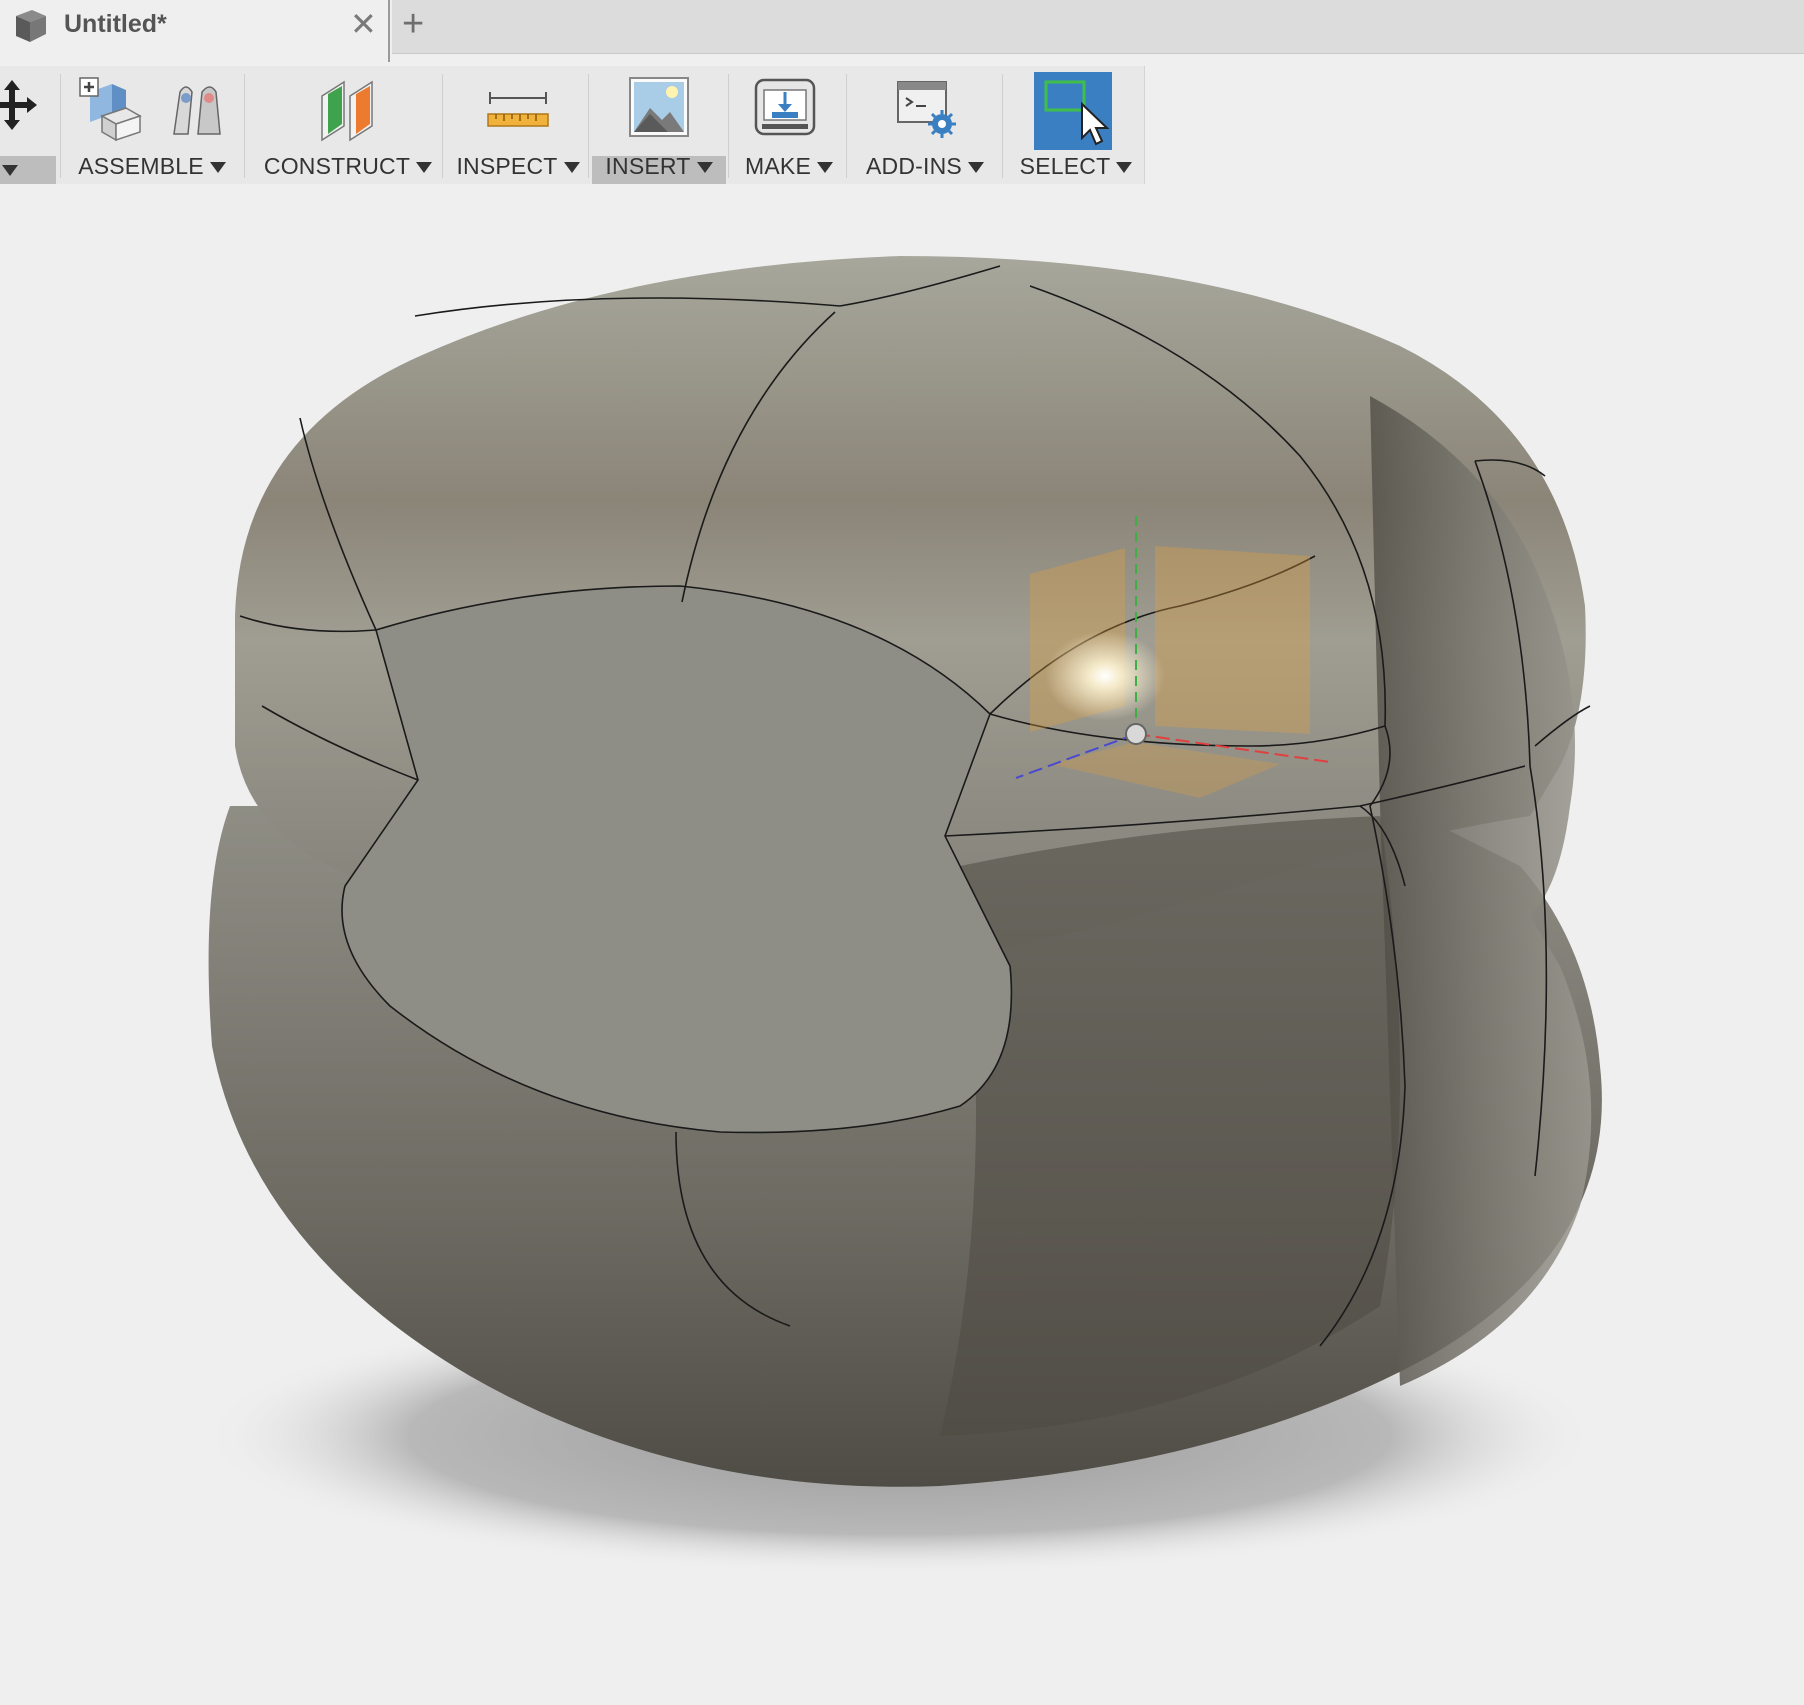  I want to click on document-cube-icon, so click(29, 29).